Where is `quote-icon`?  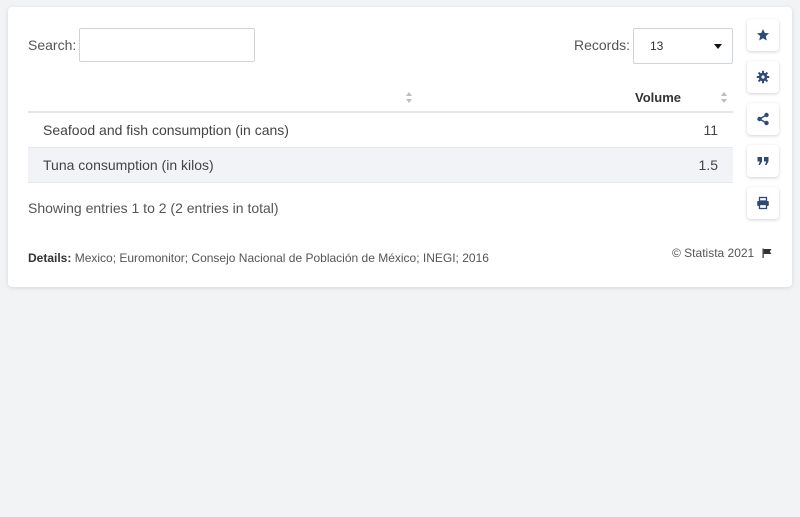 quote-icon is located at coordinates (763, 161).